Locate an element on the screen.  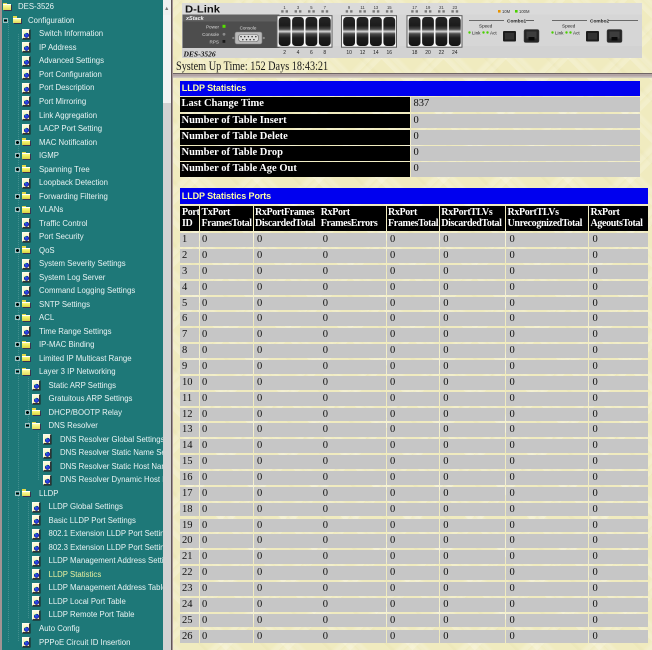
svg-text: Combo2 is located at coordinates (600, 21).